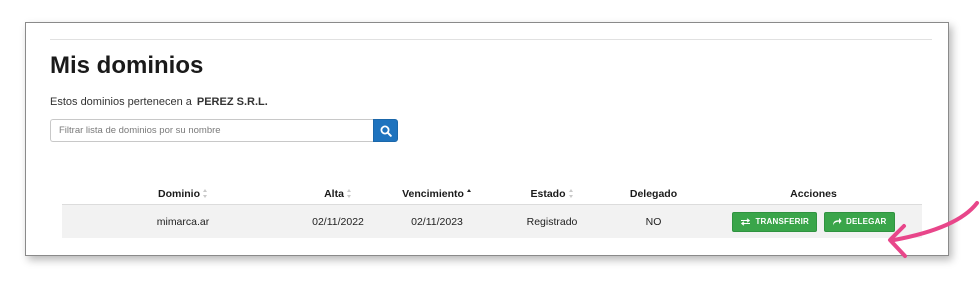  I want to click on owner-name: PEREZ S.R.L., so click(232, 102).